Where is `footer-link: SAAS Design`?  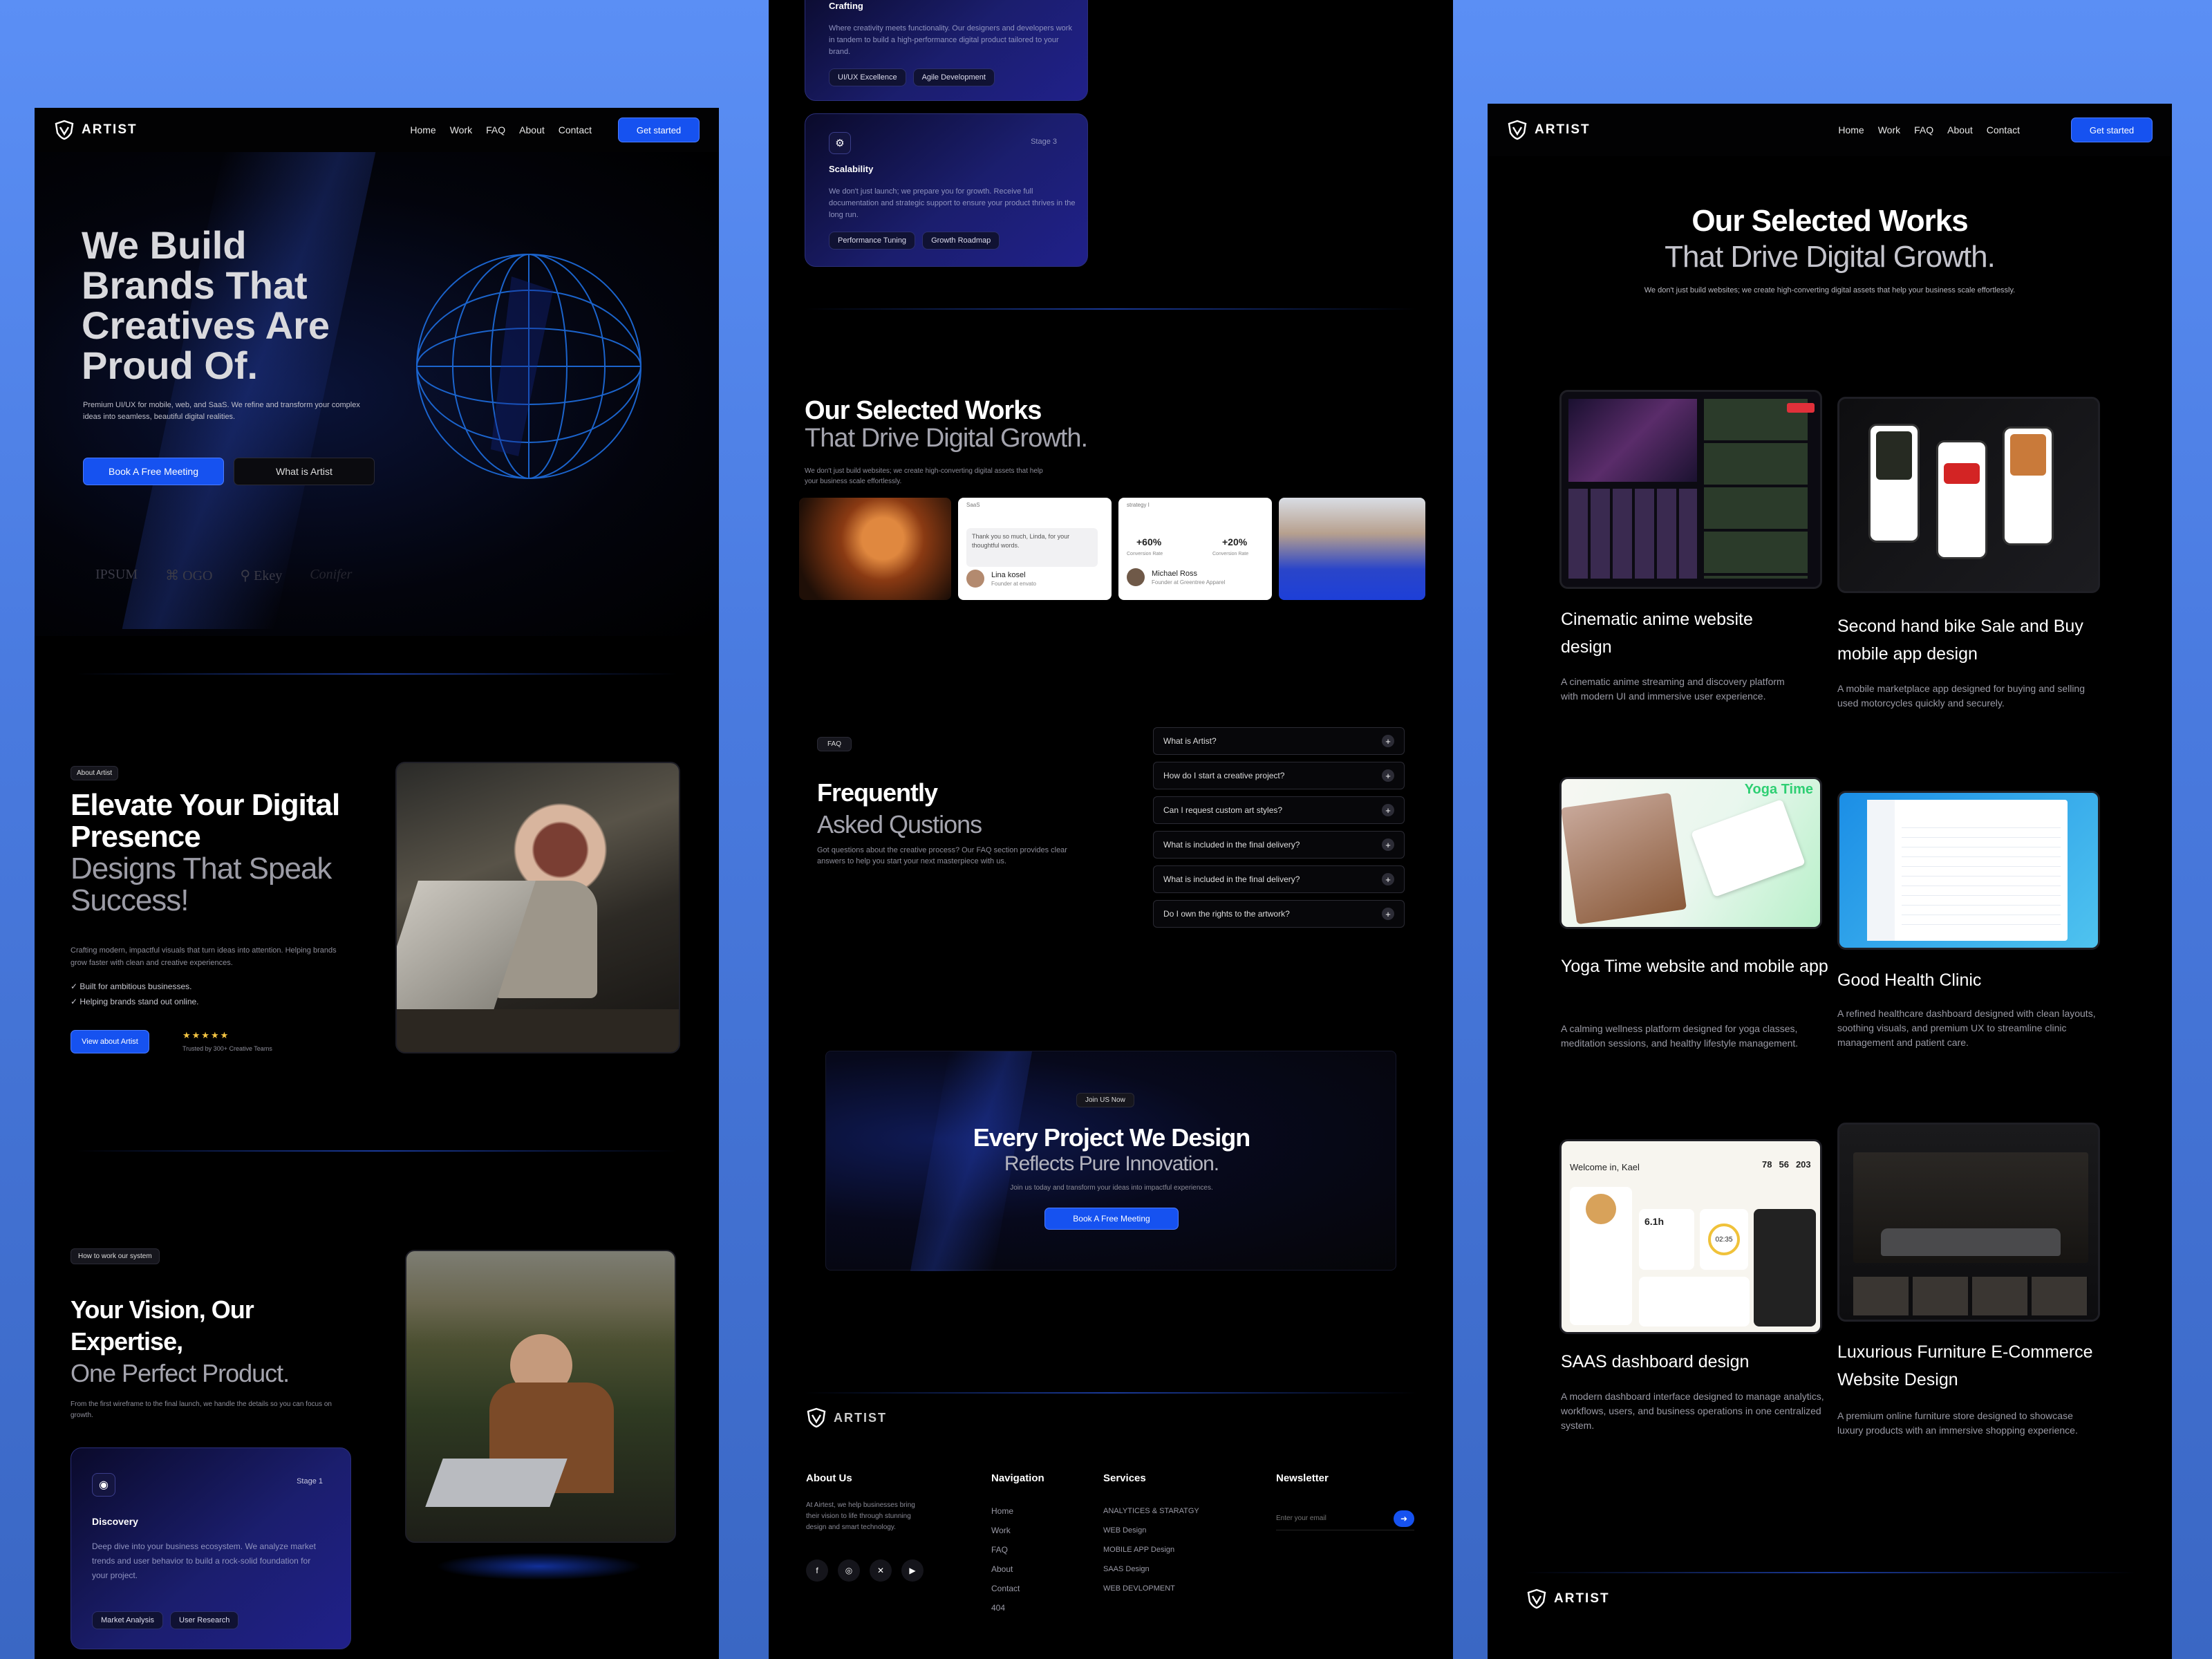
footer-link: SAAS Design is located at coordinates (1151, 1569).